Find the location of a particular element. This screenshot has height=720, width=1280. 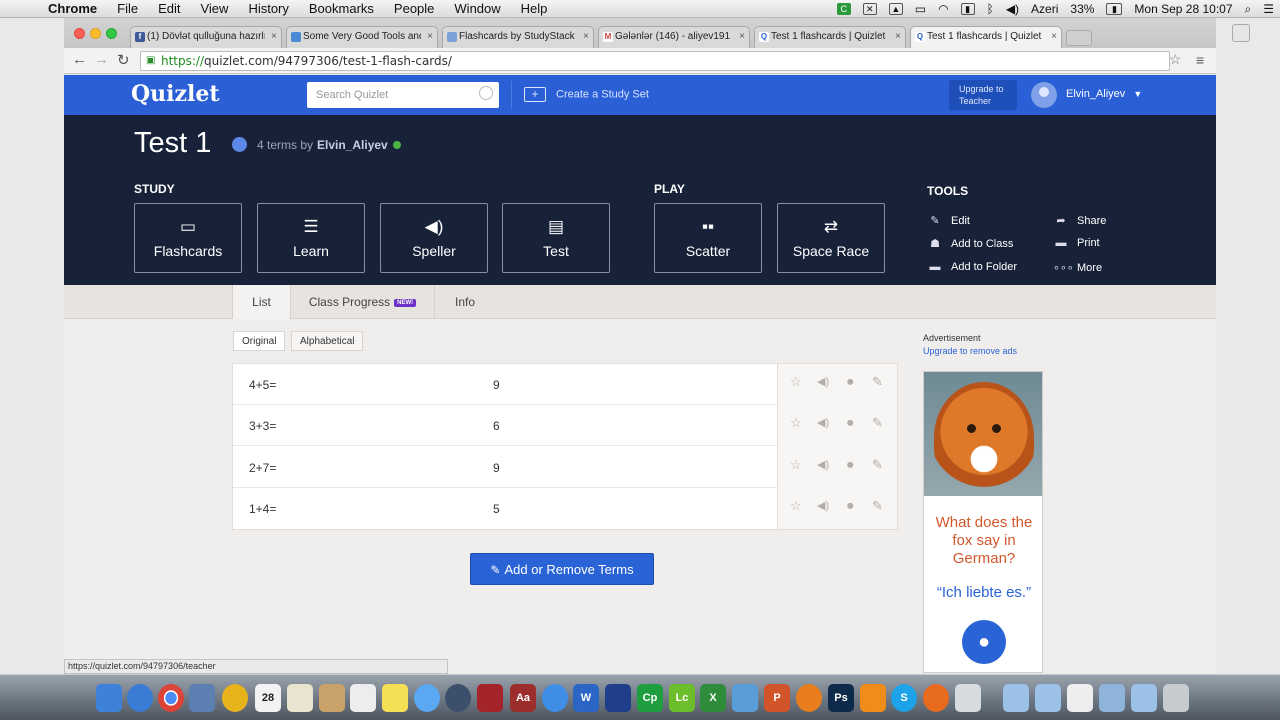

add-to-folder-tool: ▬ Add to Folder is located at coordinates (972, 267).